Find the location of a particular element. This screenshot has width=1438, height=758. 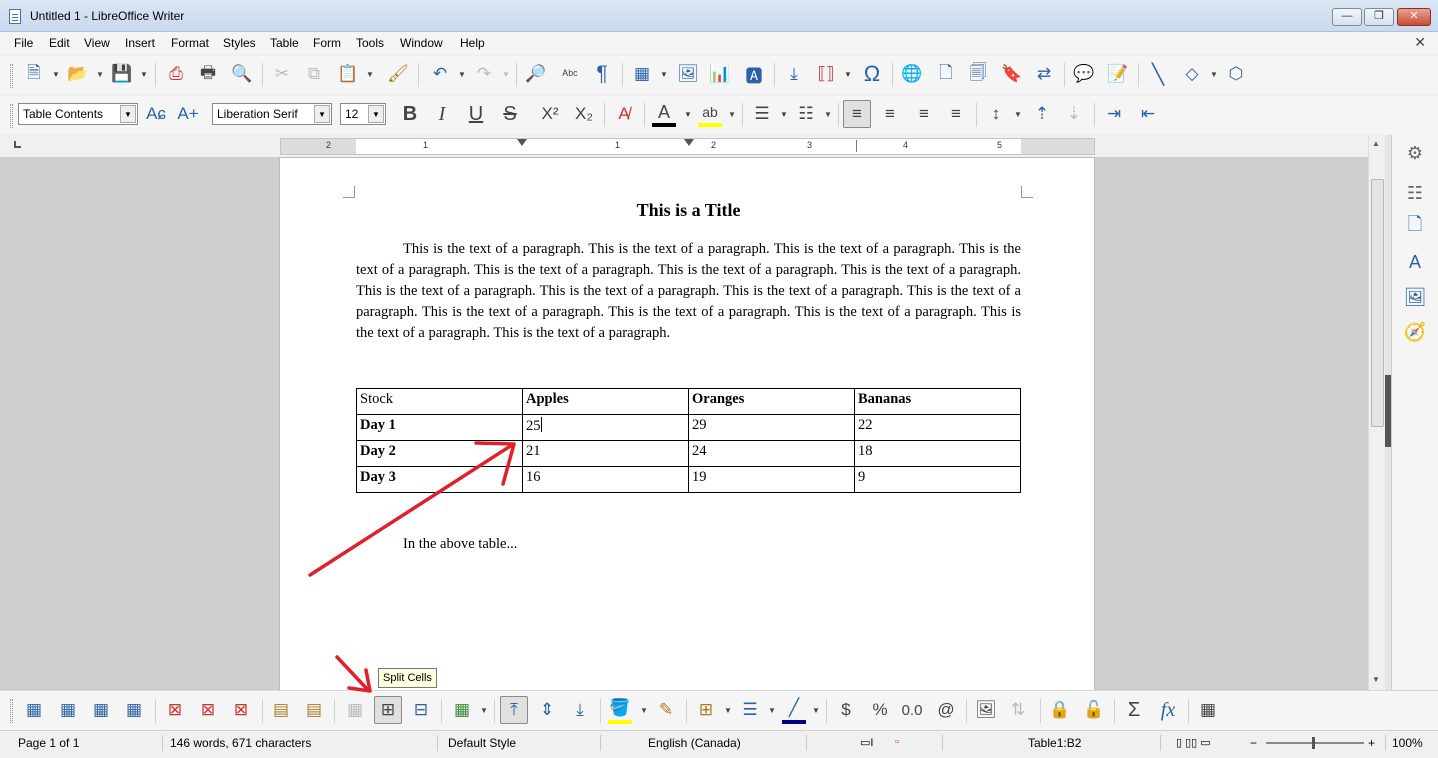

tab-stop-selector-icon is located at coordinates (17, 144).